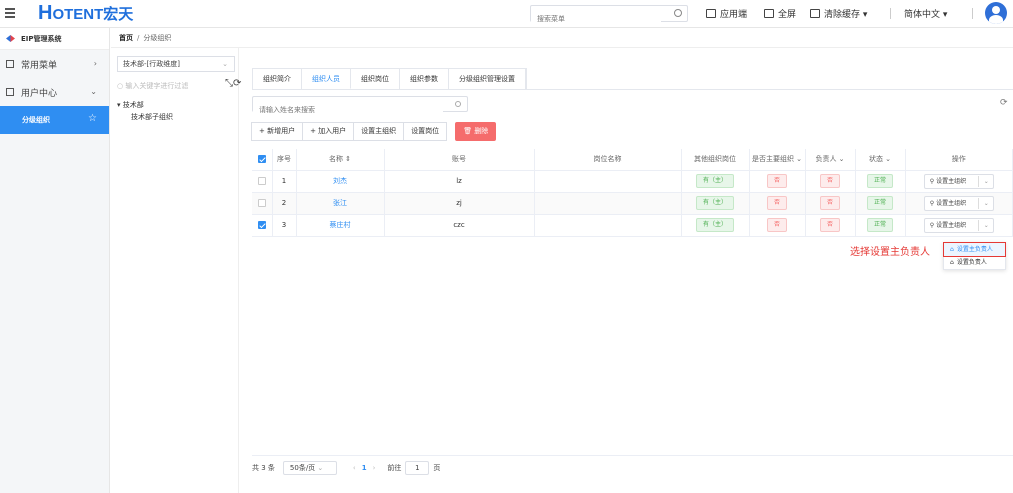  What do you see at coordinates (476, 131) in the screenshot?
I see `delete-button: 🗑 删除` at bounding box center [476, 131].